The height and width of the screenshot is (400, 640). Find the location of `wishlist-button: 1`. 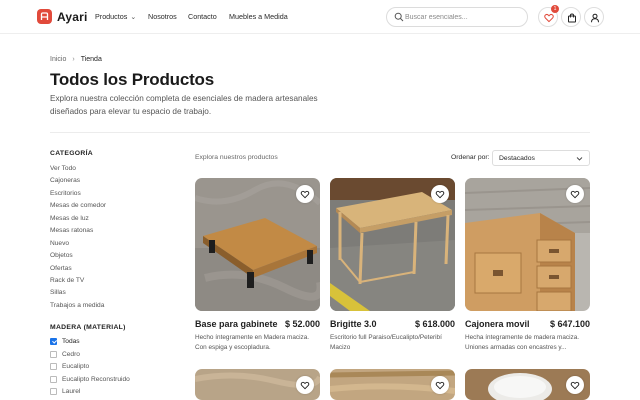

wishlist-button: 1 is located at coordinates (548, 16).